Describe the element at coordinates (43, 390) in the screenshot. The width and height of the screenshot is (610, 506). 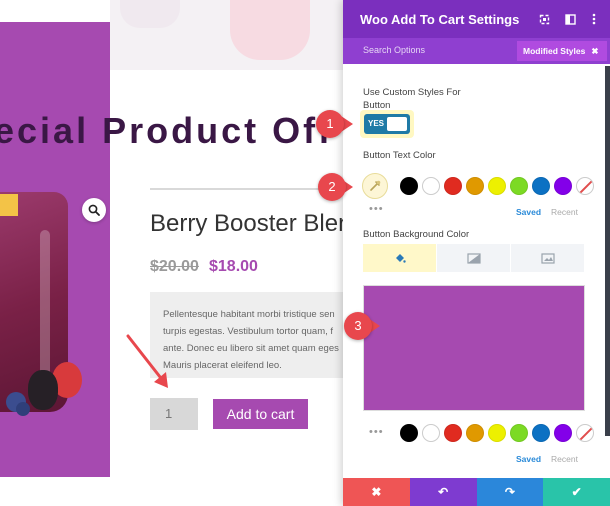
I see `blackberry` at that location.